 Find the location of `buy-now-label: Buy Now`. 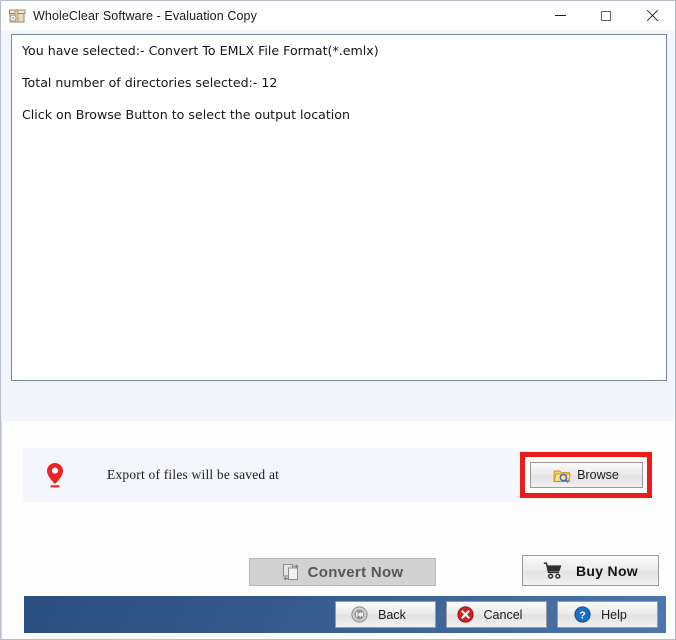

buy-now-label: Buy Now is located at coordinates (607, 570).